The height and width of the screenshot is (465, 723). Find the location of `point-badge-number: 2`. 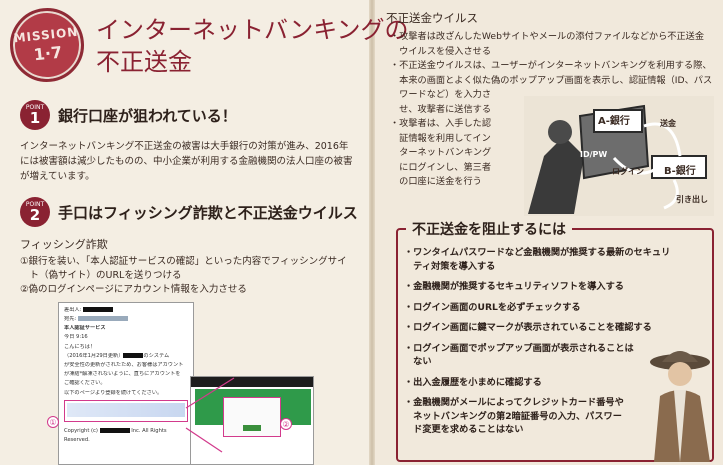

point-badge-number: 2 is located at coordinates (35, 214).